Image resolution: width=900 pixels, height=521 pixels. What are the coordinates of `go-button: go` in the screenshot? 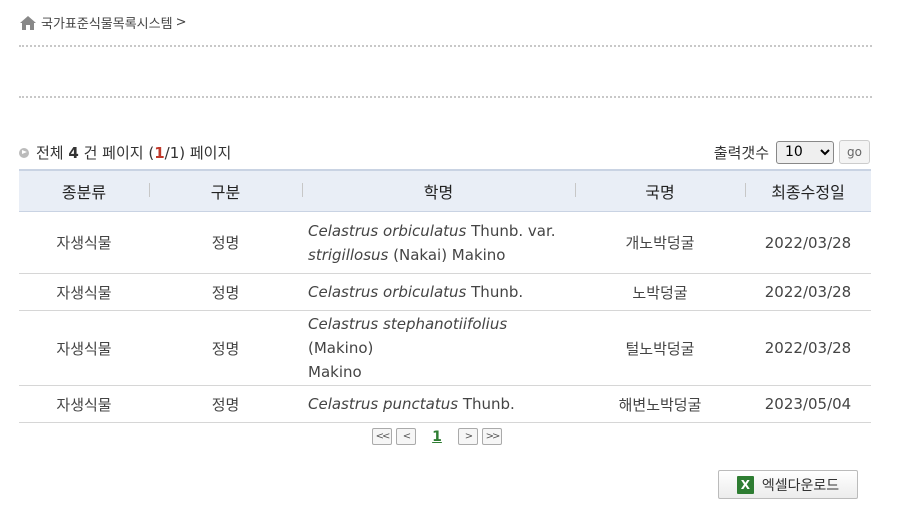 It's located at (854, 152).